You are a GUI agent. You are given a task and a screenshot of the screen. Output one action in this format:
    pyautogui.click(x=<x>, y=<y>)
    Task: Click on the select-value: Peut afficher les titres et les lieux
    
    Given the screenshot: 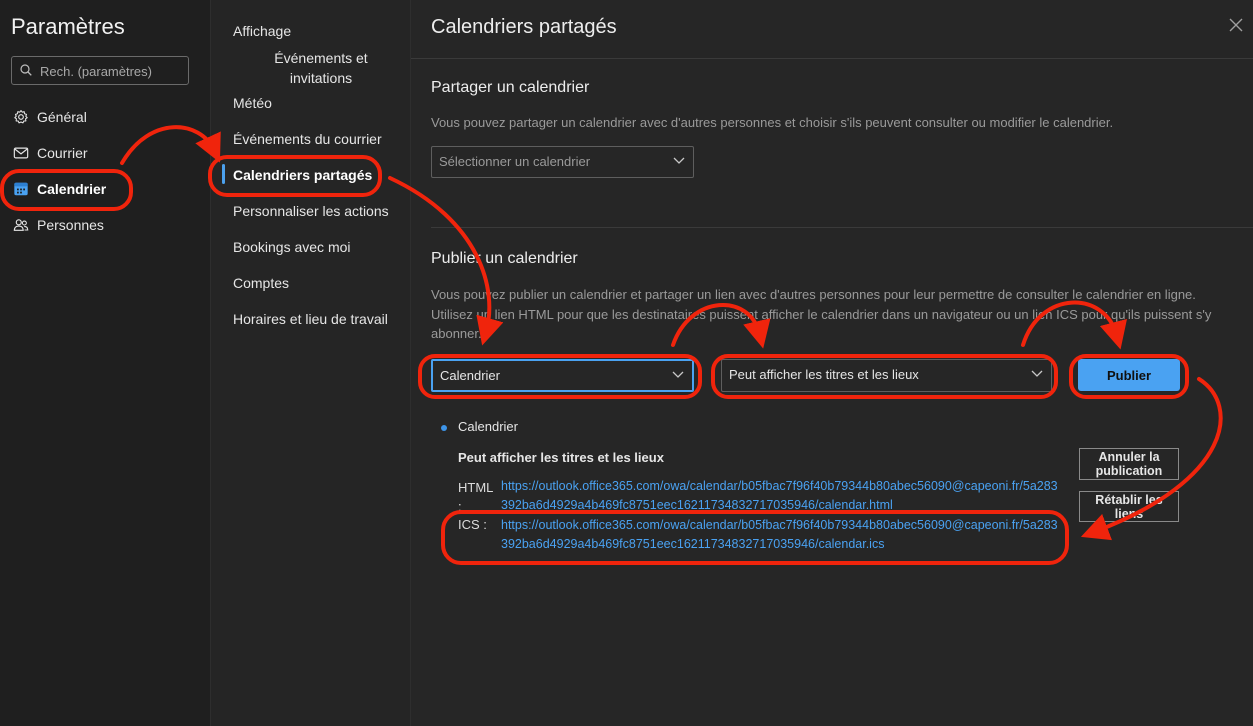 What is the action you would take?
    pyautogui.click(x=824, y=374)
    